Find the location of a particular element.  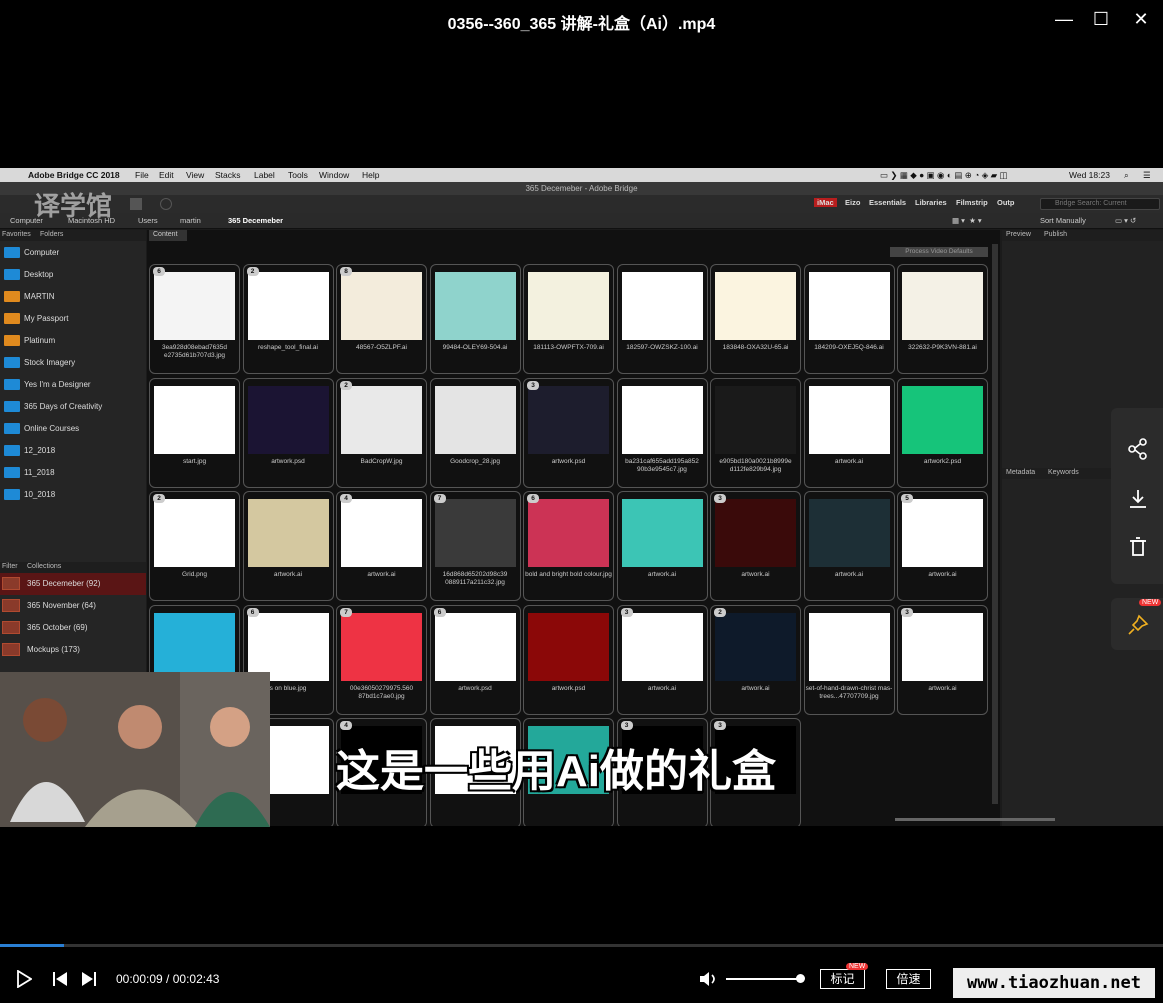

favorite-item: 10_2018 is located at coordinates (73, 495).